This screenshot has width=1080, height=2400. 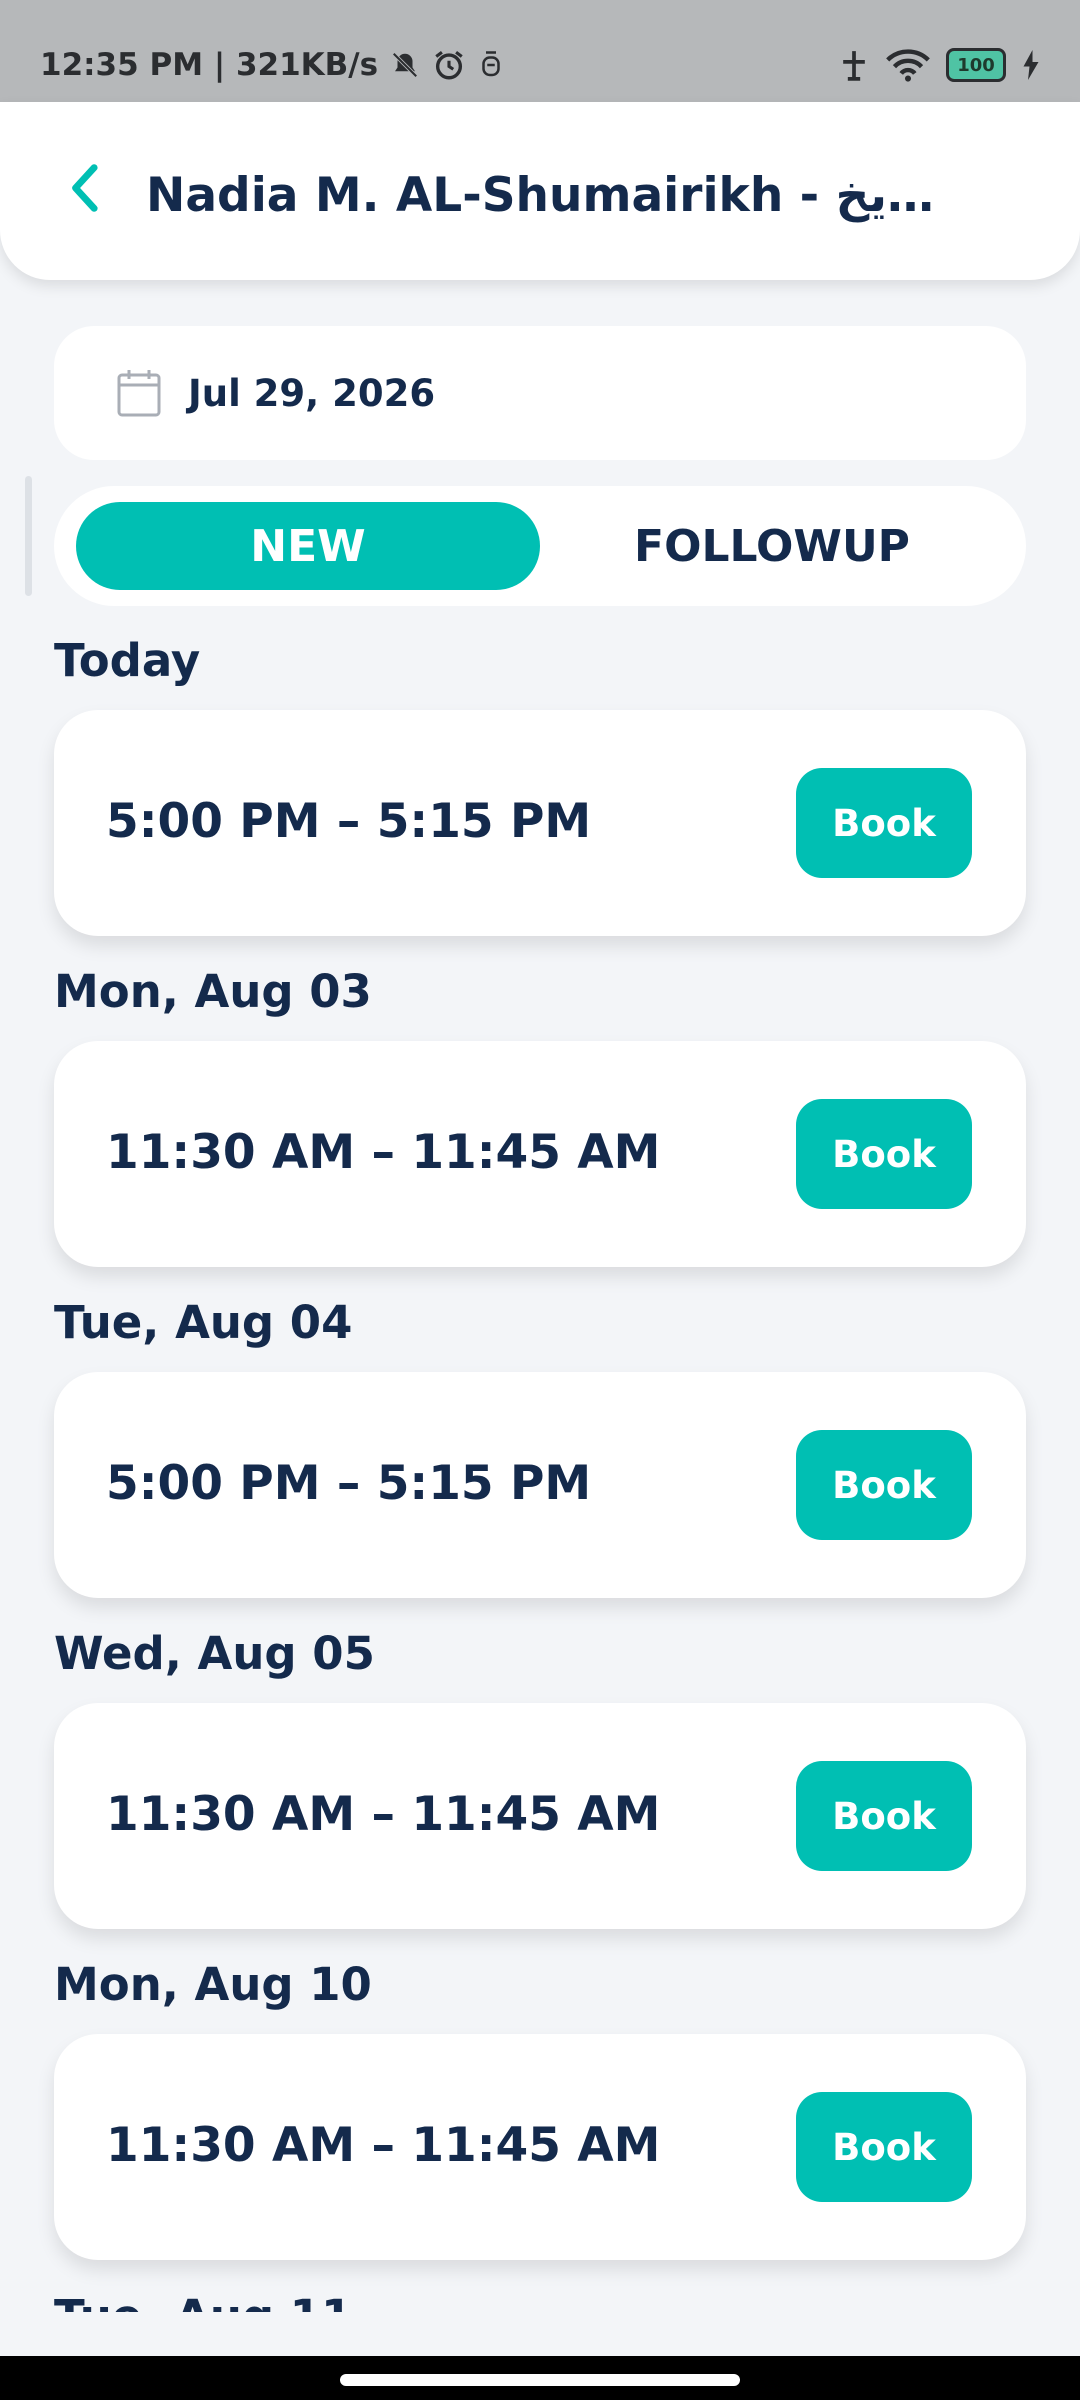 I want to click on signal-icon, so click(x=854, y=66).